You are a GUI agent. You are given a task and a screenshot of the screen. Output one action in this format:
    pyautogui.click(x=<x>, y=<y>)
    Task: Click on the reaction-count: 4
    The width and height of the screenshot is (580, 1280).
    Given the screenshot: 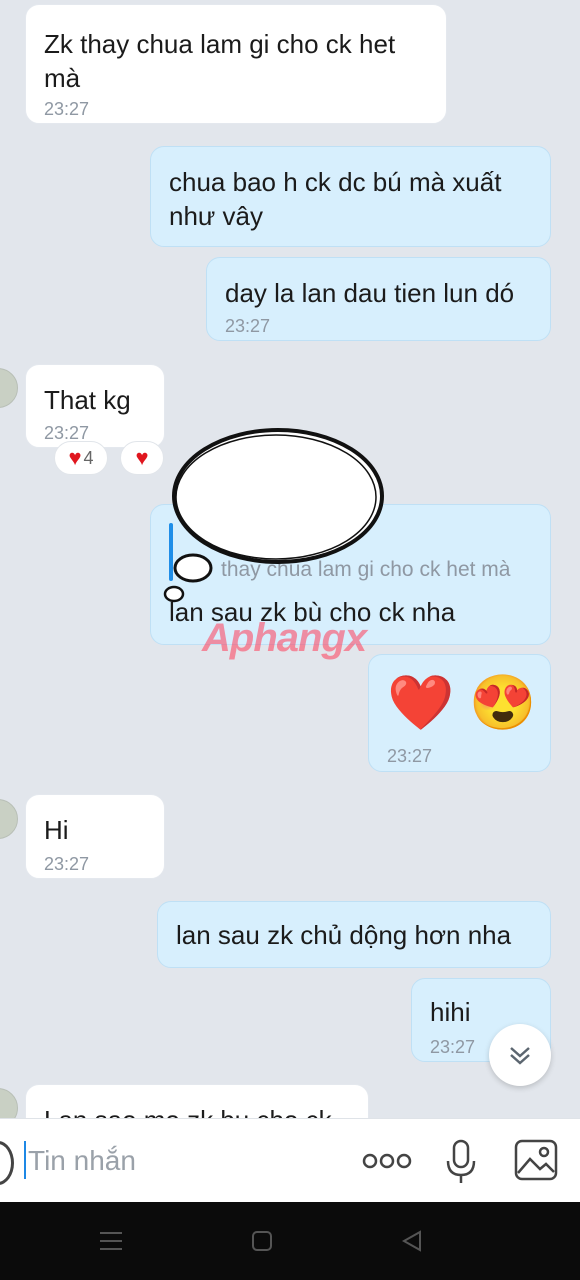 What is the action you would take?
    pyautogui.click(x=88, y=457)
    